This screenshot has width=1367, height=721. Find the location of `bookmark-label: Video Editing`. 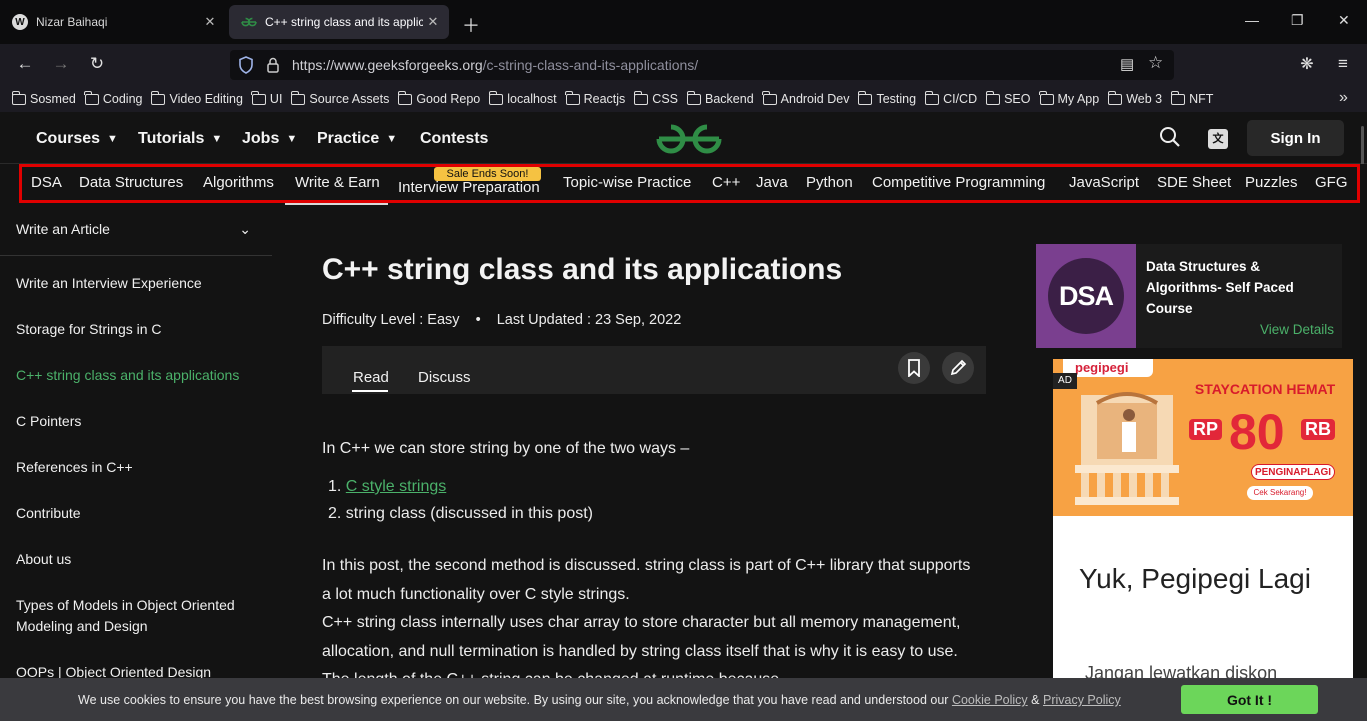

bookmark-label: Video Editing is located at coordinates (206, 99).